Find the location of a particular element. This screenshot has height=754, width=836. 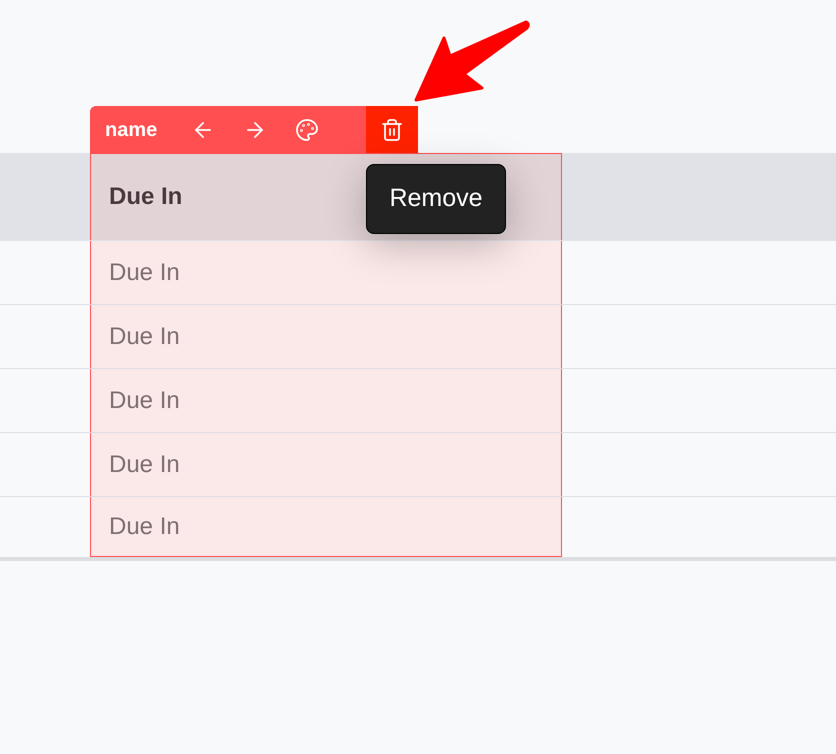

palette-icon is located at coordinates (307, 130).